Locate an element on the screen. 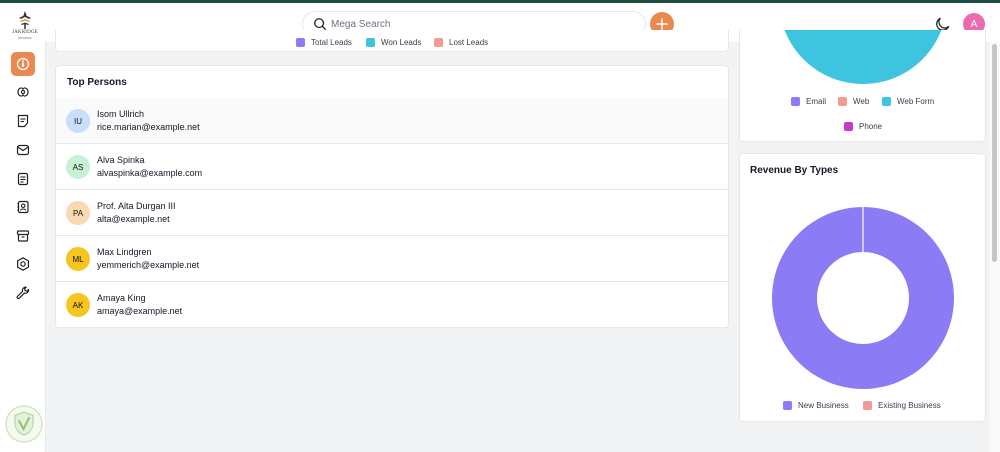 The image size is (1000, 452). source-pie-group is located at coordinates (863, 57).